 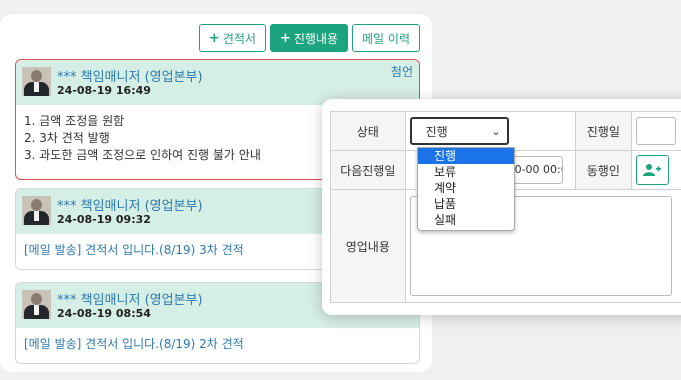 I want to click on entry-date: 24-08-19 09:32, so click(x=104, y=219).